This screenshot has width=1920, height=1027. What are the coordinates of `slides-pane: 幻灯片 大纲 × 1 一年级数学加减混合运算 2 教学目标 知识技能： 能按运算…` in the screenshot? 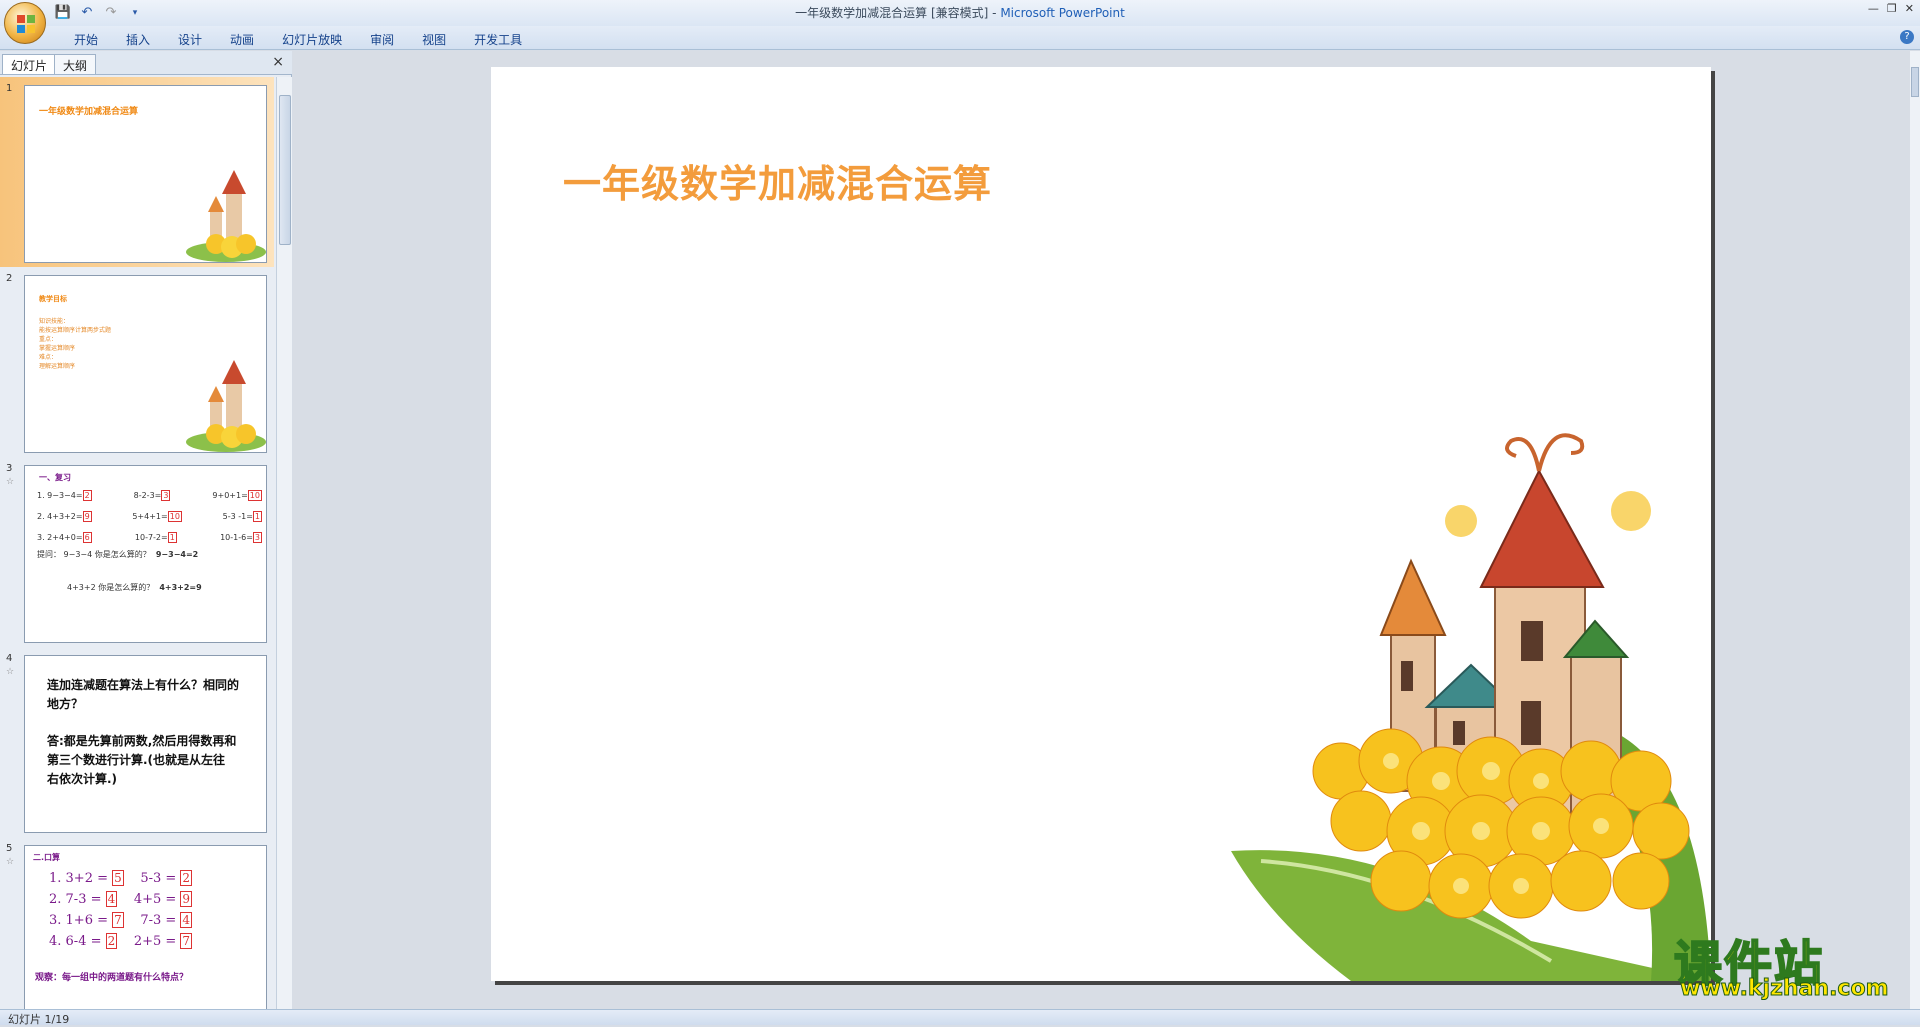 It's located at (146, 530).